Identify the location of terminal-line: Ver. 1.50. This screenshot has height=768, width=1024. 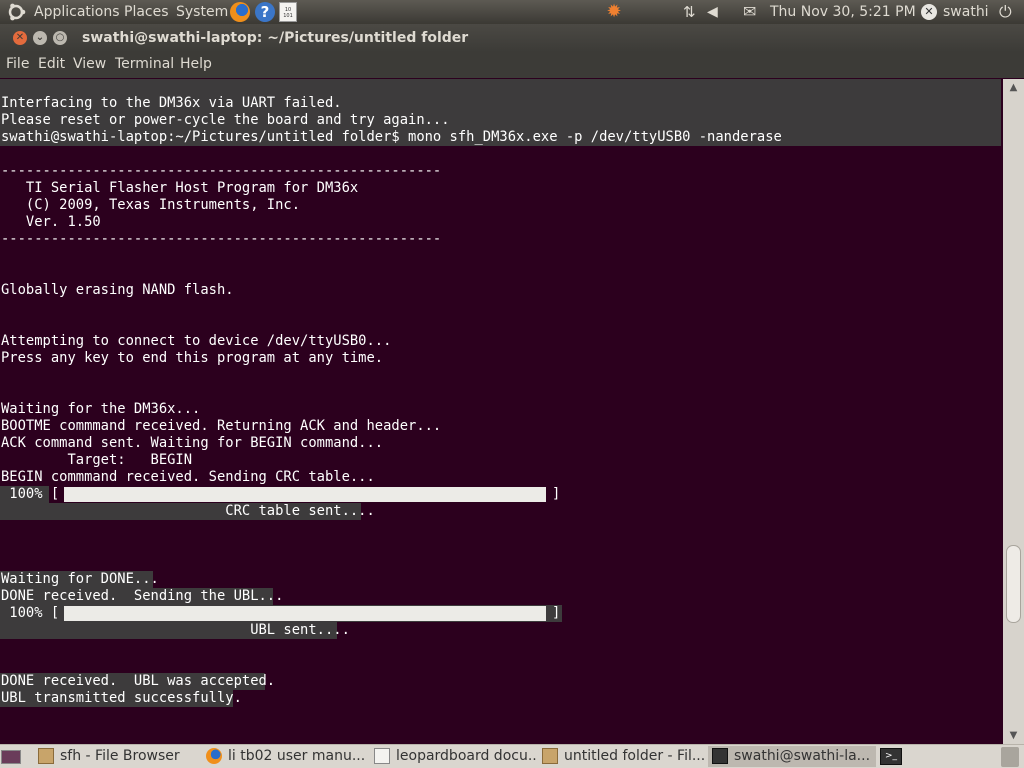
(51, 222).